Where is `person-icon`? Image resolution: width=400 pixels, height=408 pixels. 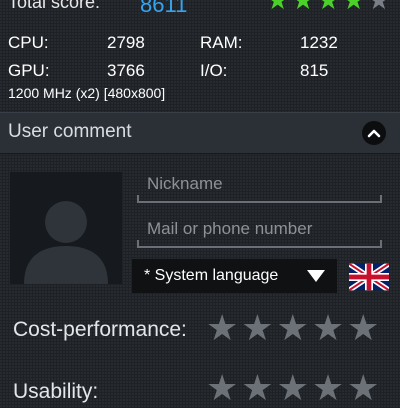
person-icon is located at coordinates (66, 242).